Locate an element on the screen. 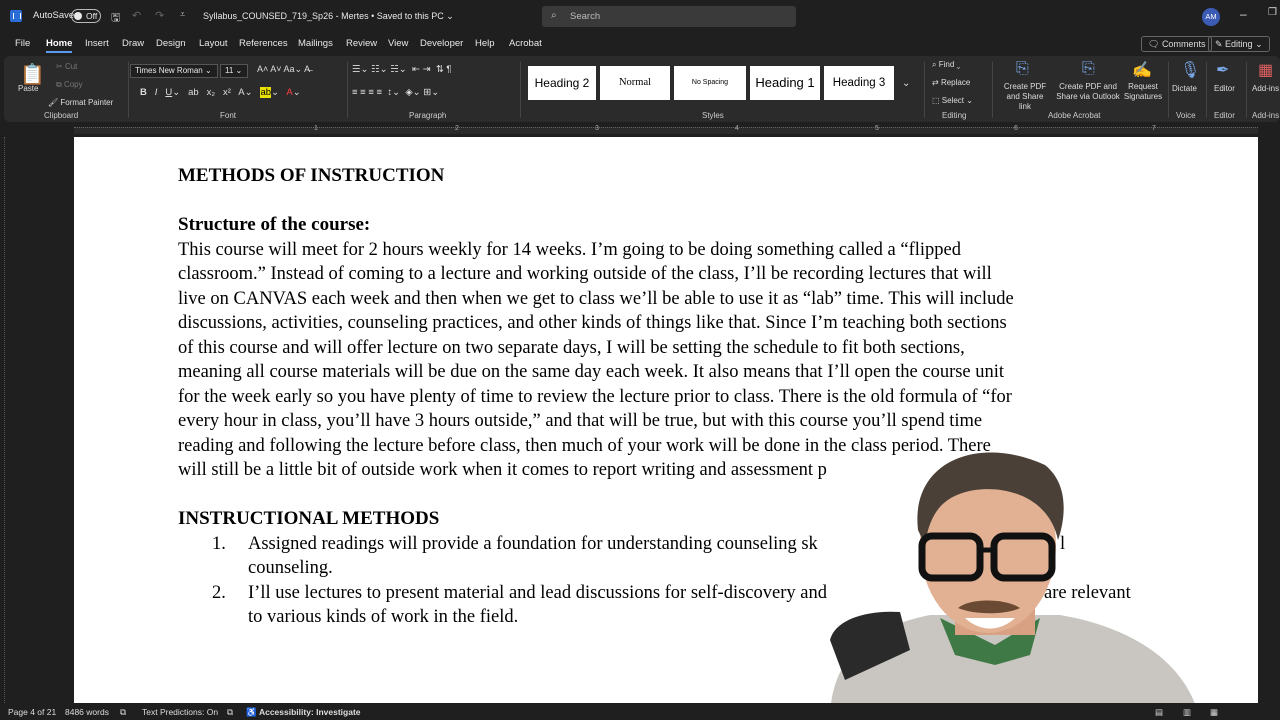 Image resolution: width=1280 pixels, height=720 pixels. page-count: Page 4 of 21 is located at coordinates (32, 712).